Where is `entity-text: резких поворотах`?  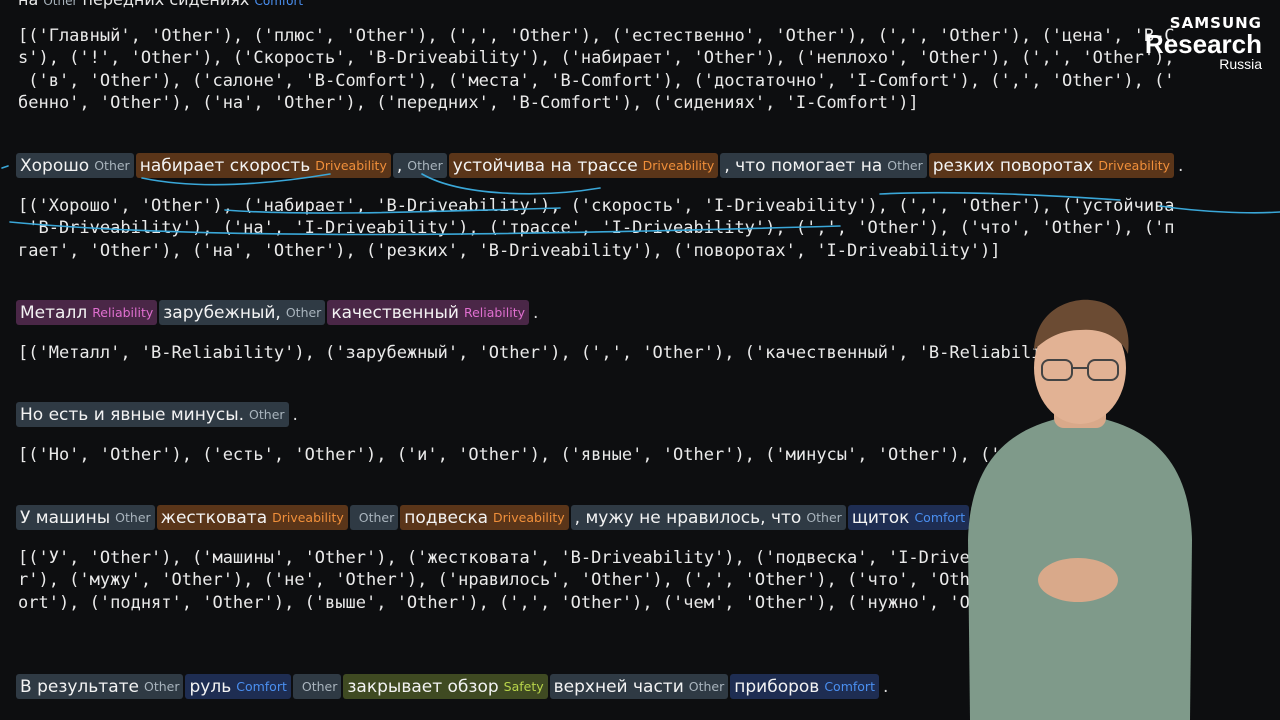
entity-text: резких поворотах is located at coordinates (1013, 165).